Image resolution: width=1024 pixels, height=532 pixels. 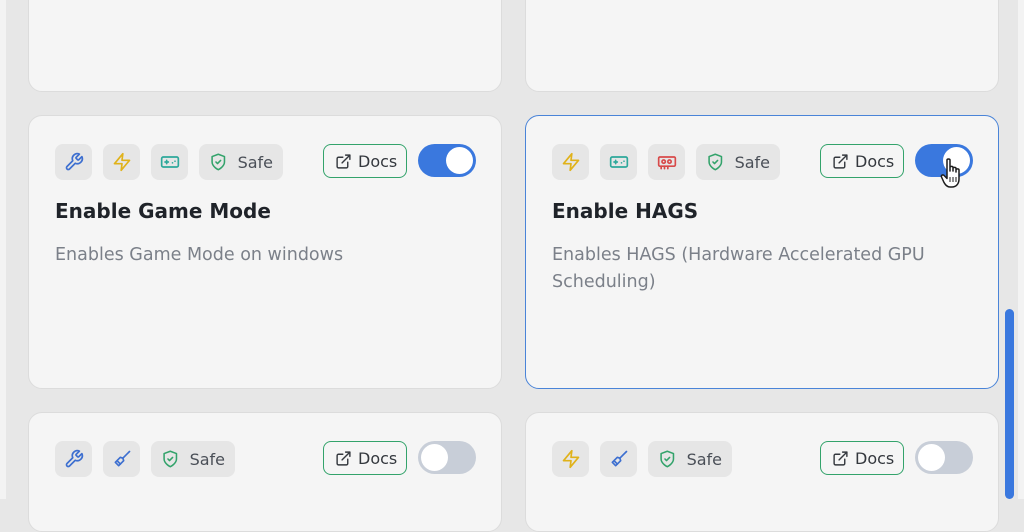 I want to click on game-mode-toggle, so click(x=447, y=160).